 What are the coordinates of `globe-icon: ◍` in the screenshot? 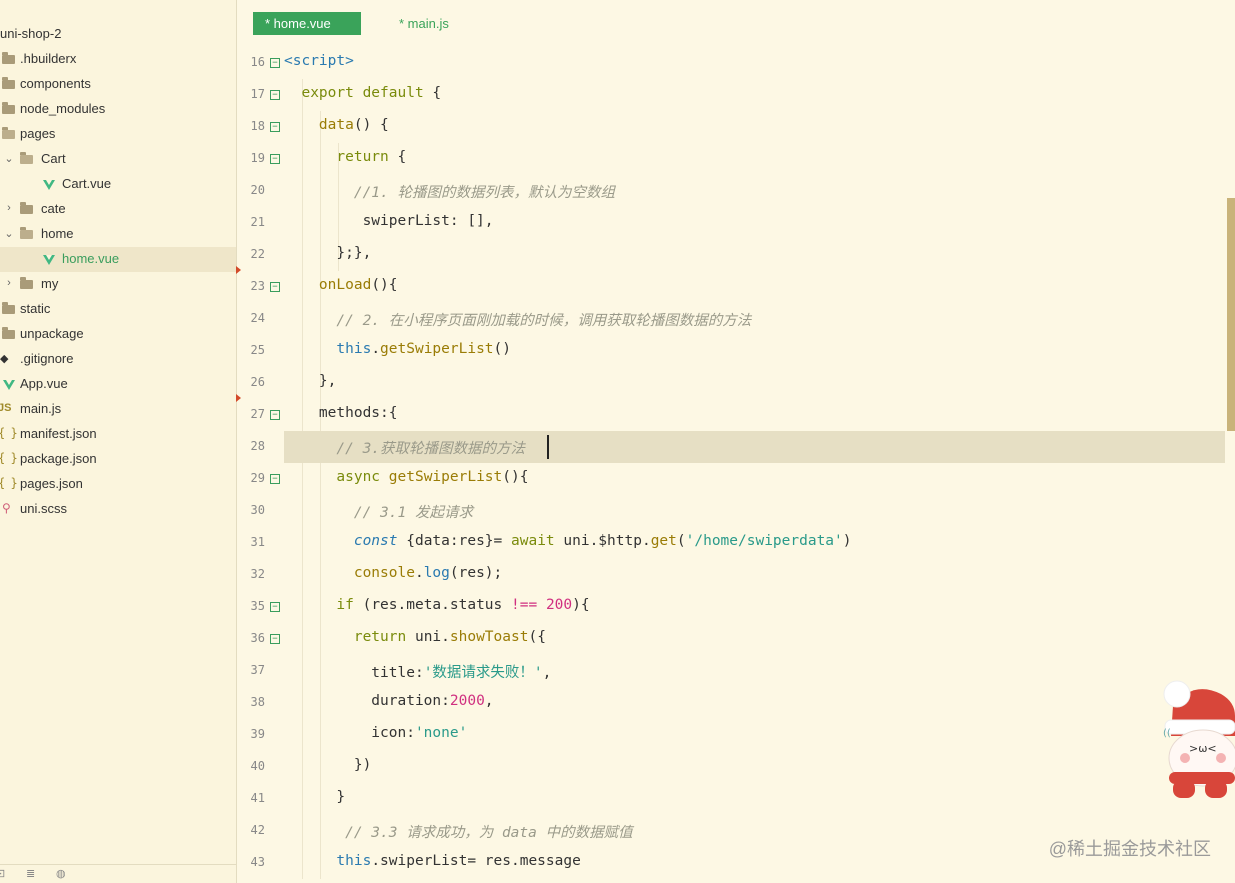 It's located at (61, 873).